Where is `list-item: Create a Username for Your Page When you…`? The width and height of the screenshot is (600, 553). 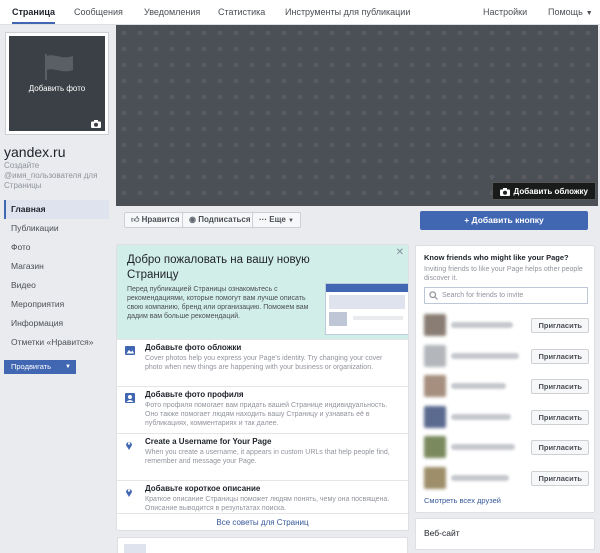 list-item: Create a Username for Your Page When you… is located at coordinates (262, 456).